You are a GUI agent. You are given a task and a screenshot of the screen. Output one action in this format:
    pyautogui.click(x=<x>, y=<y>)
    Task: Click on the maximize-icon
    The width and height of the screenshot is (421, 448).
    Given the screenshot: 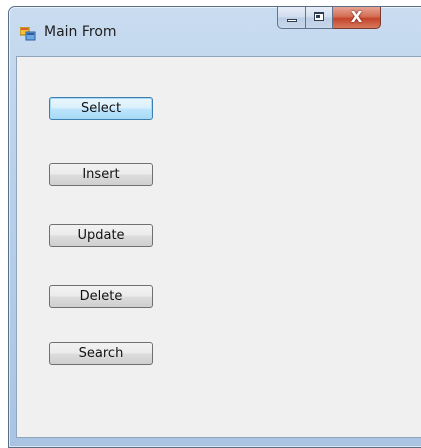 What is the action you would take?
    pyautogui.click(x=319, y=16)
    